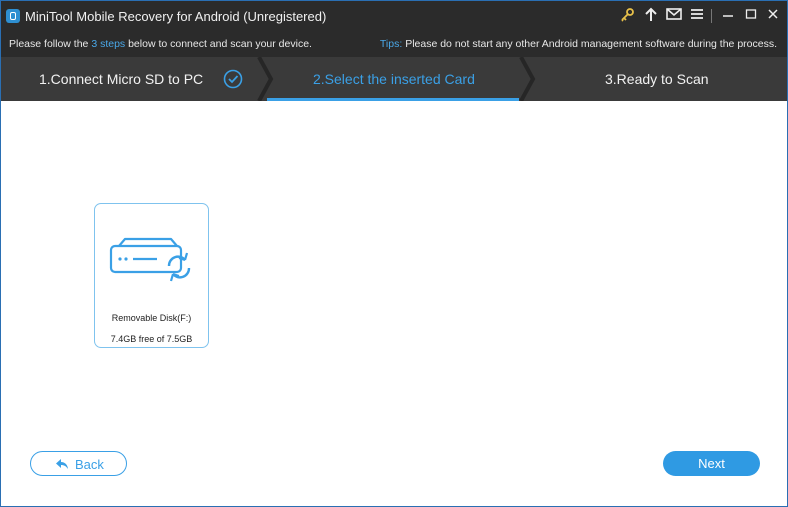  Describe the element at coordinates (151, 318) in the screenshot. I see `disk-name: Removable Disk(F:)` at that location.